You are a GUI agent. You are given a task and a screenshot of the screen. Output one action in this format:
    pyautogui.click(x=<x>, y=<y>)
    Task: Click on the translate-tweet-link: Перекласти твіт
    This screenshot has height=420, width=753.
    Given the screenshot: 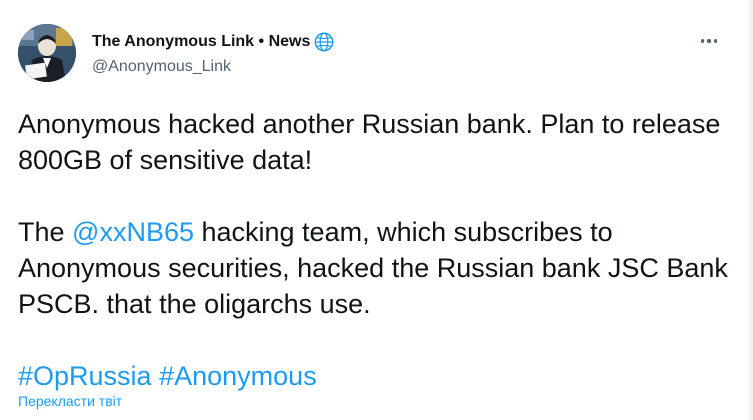 What is the action you would take?
    pyautogui.click(x=70, y=401)
    